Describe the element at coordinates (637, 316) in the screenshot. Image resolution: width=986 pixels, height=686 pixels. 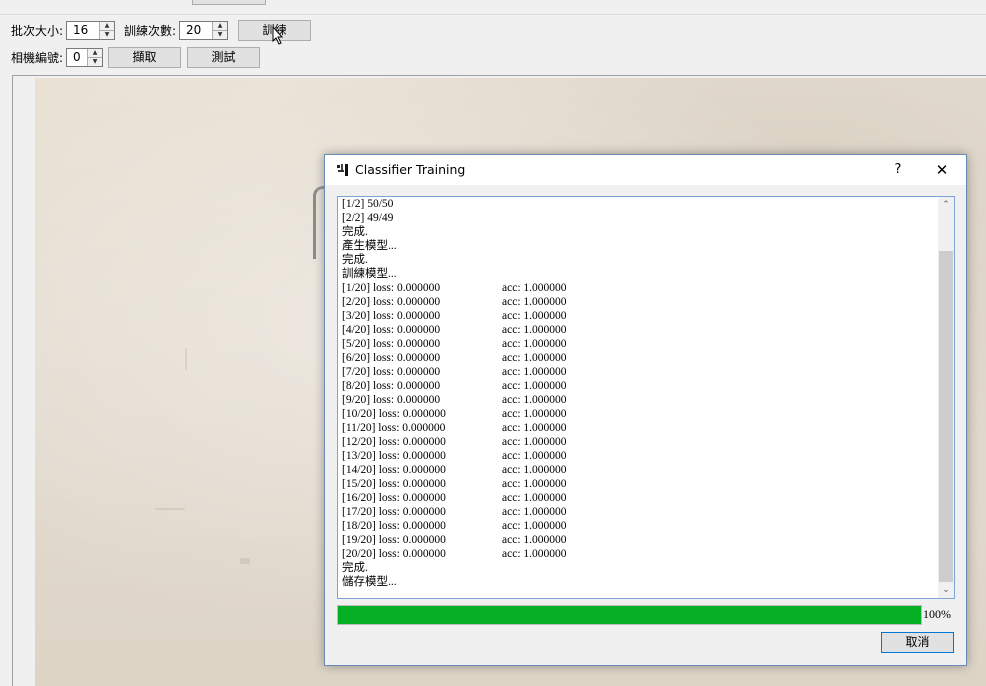
I see `log-line: [3/20] loss: 0.000000 acc: 1.000000` at that location.